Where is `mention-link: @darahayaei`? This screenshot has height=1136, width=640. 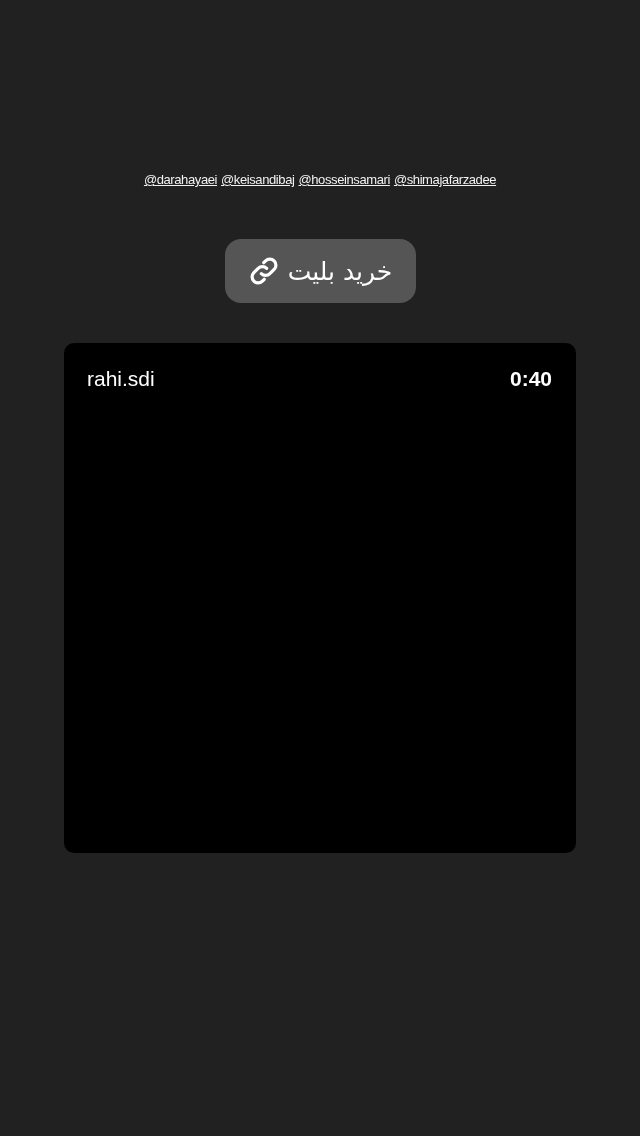
mention-link: @darahayaei is located at coordinates (180, 179).